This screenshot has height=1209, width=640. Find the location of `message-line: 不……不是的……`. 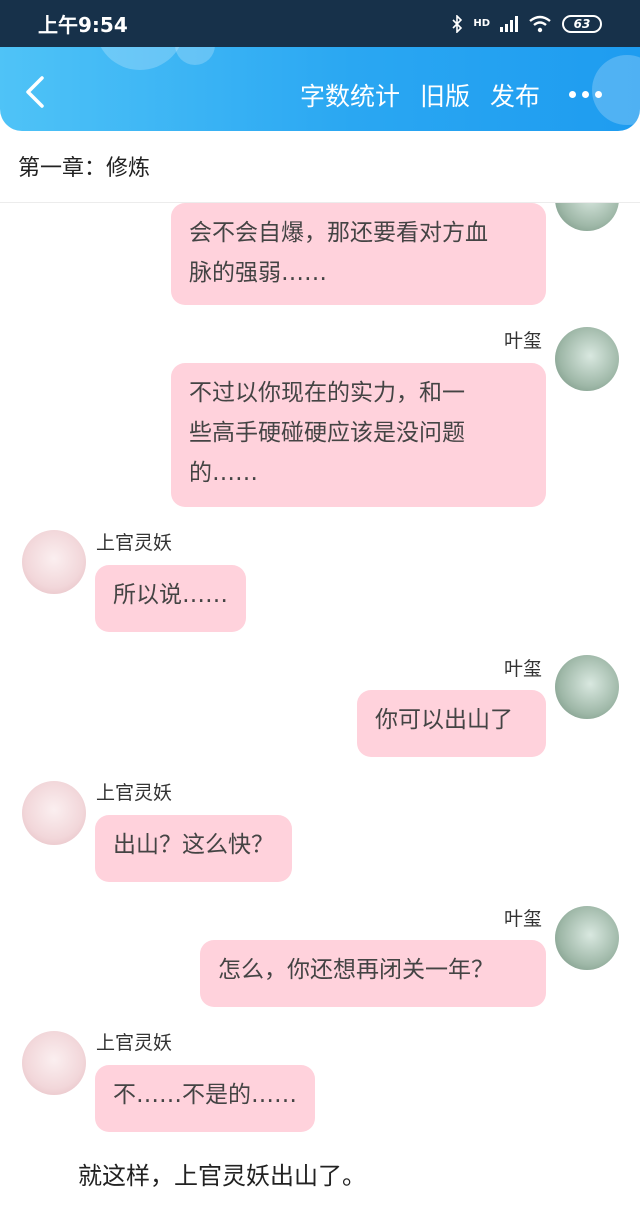

message-line: 不……不是的…… is located at coordinates (205, 1095).